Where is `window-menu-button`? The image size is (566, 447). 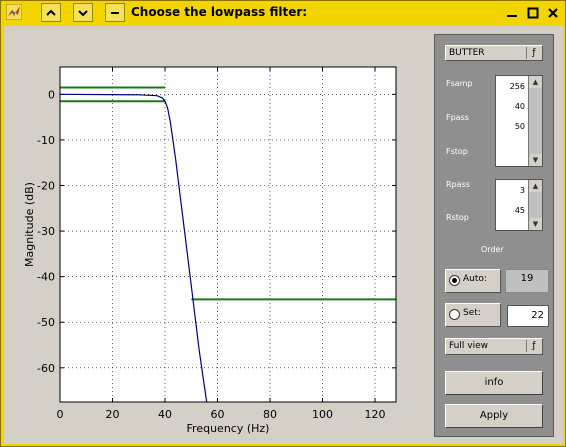
window-menu-button is located at coordinates (115, 12).